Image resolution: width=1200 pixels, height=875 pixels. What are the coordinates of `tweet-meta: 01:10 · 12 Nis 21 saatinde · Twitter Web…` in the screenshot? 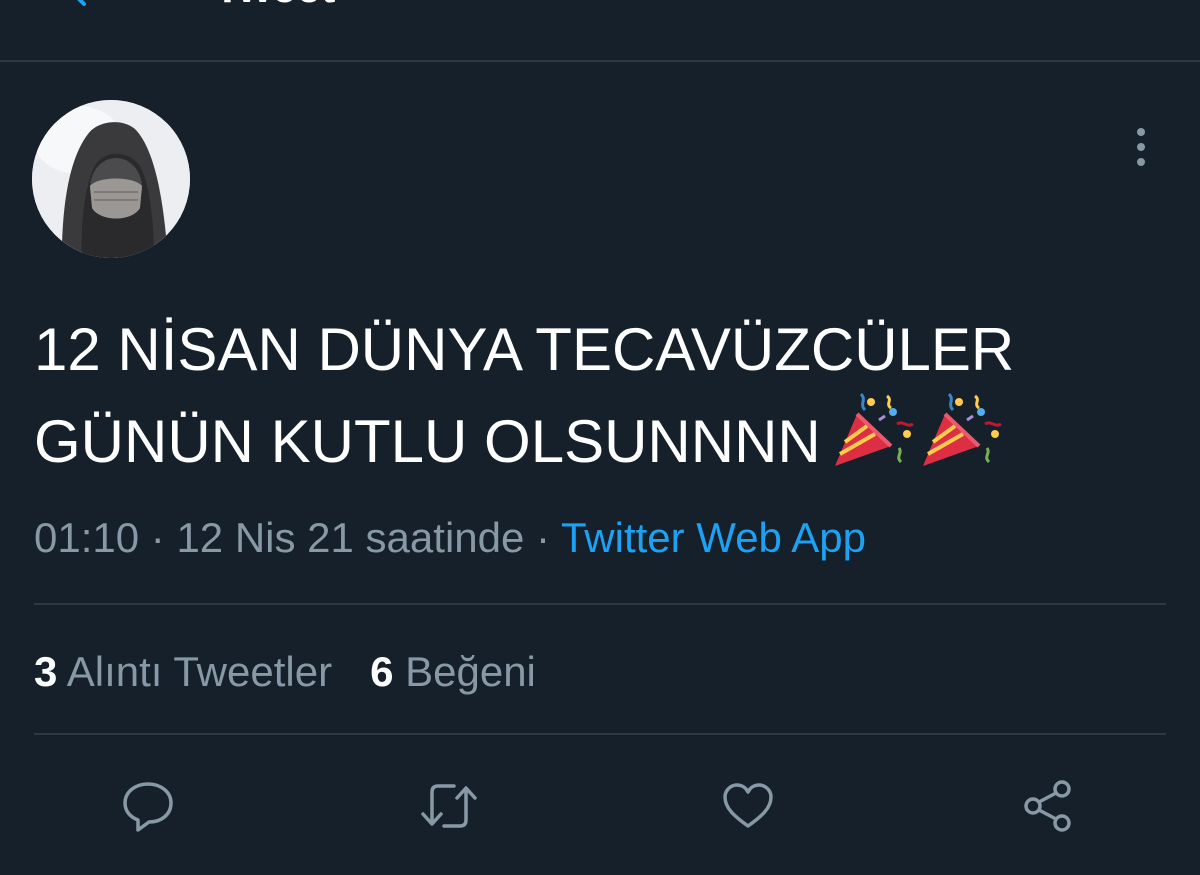 It's located at (450, 538).